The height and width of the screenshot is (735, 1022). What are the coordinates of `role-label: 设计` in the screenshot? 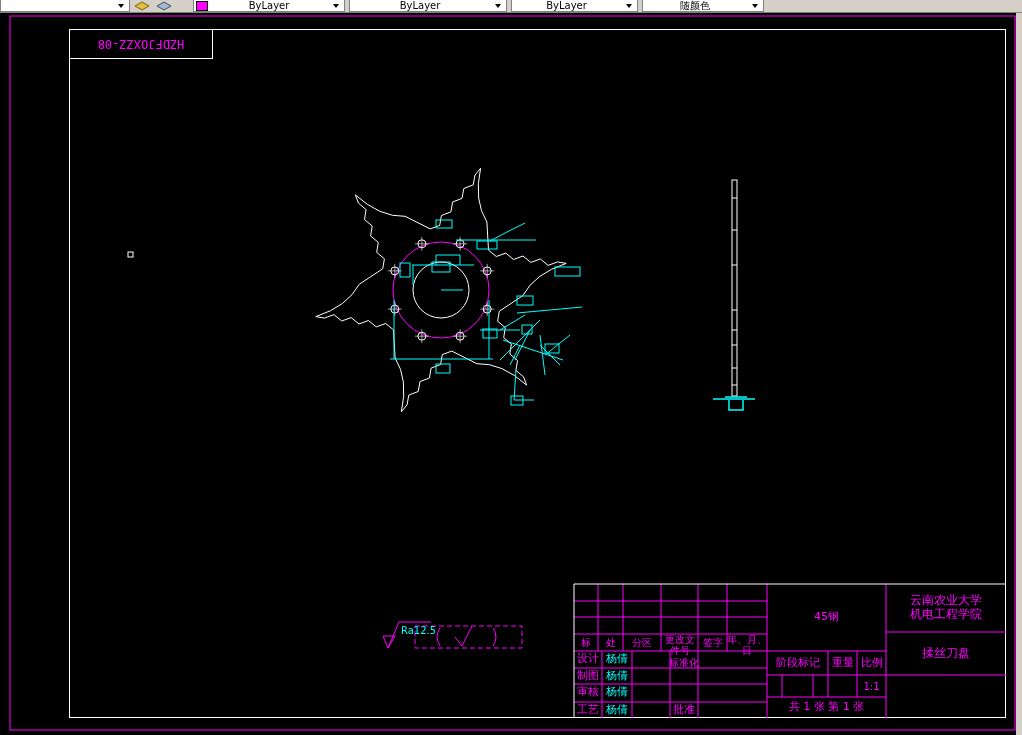 It's located at (588, 659).